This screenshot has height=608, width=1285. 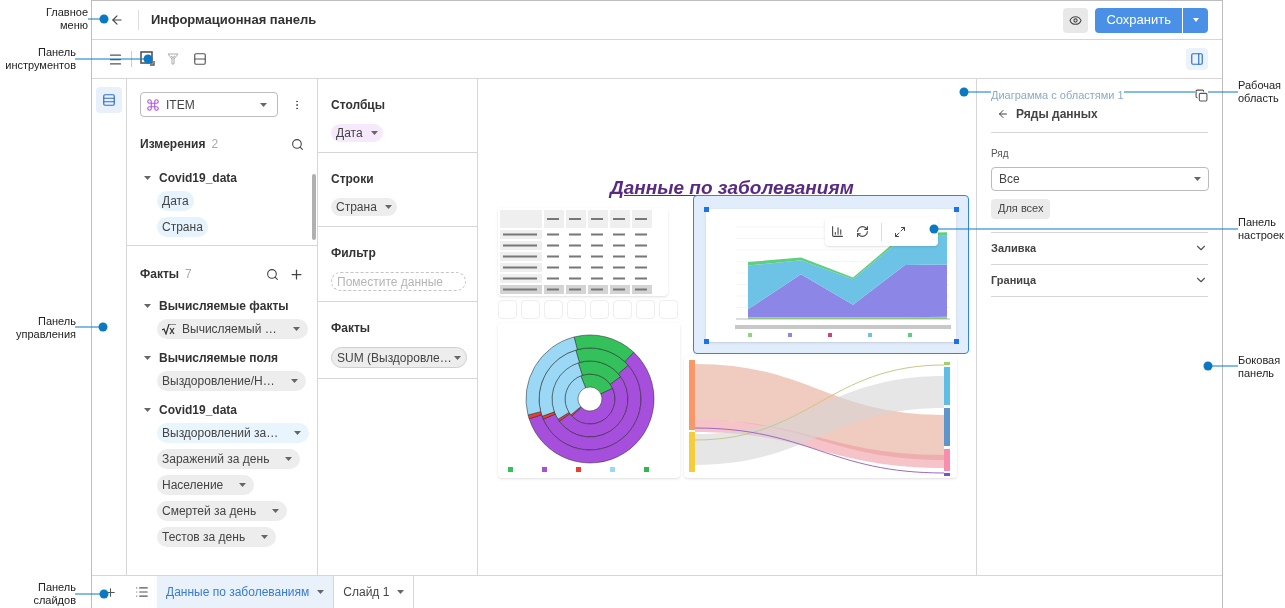 What do you see at coordinates (246, 592) in the screenshot?
I see `slide-tab: Данные по заболеваниям` at bounding box center [246, 592].